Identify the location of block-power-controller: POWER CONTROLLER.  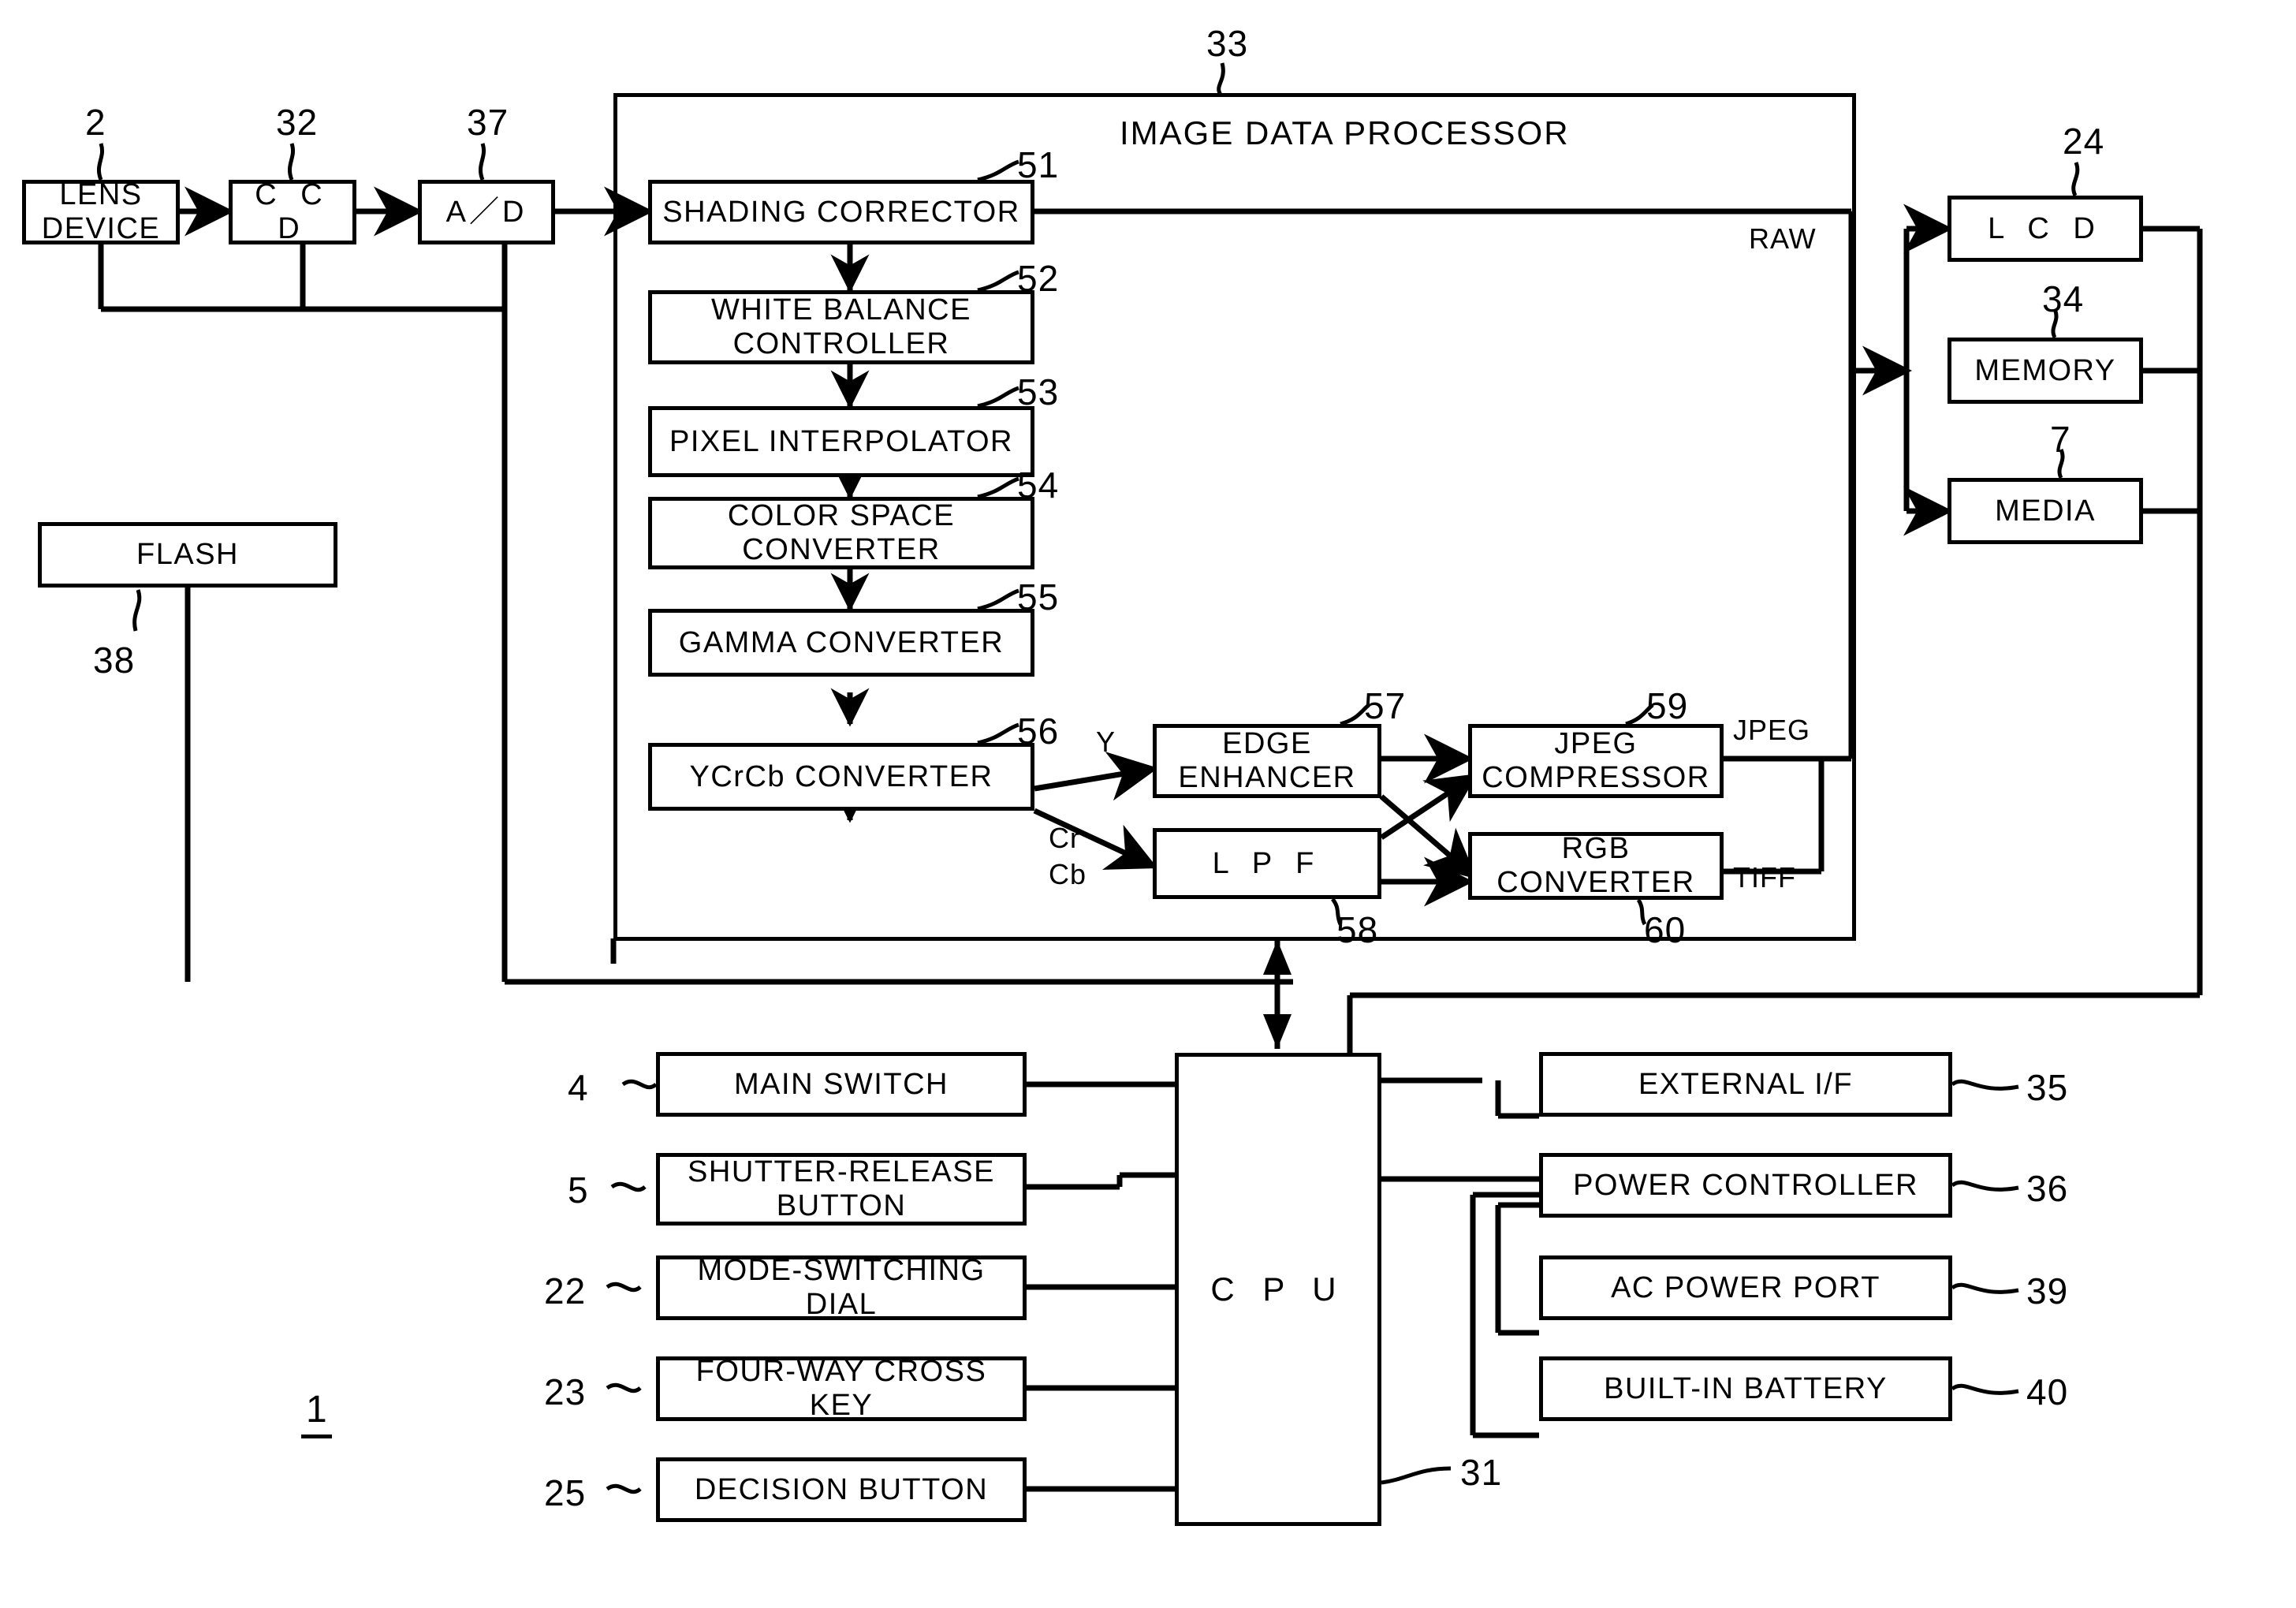
(1745, 1186).